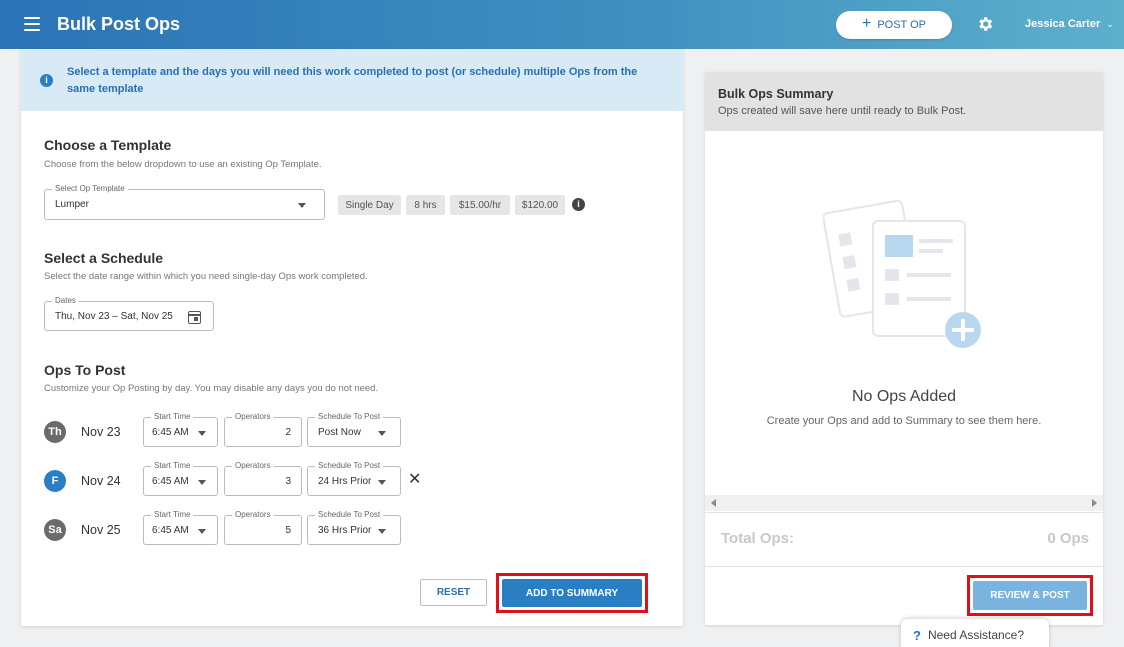 The width and height of the screenshot is (1124, 647). Describe the element at coordinates (55, 481) in the screenshot. I see `day-badge: F` at that location.